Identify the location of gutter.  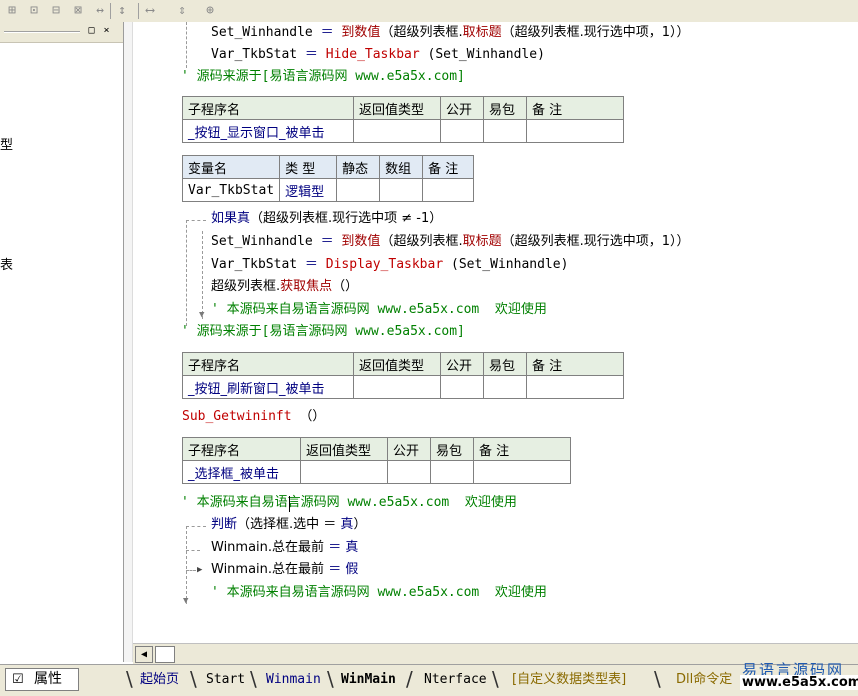
(128, 342).